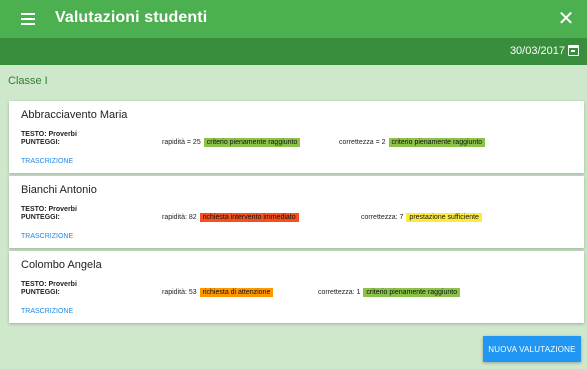 This screenshot has height=369, width=587. I want to click on app-bar: Valutazioni studenti ✕, so click(293, 19).